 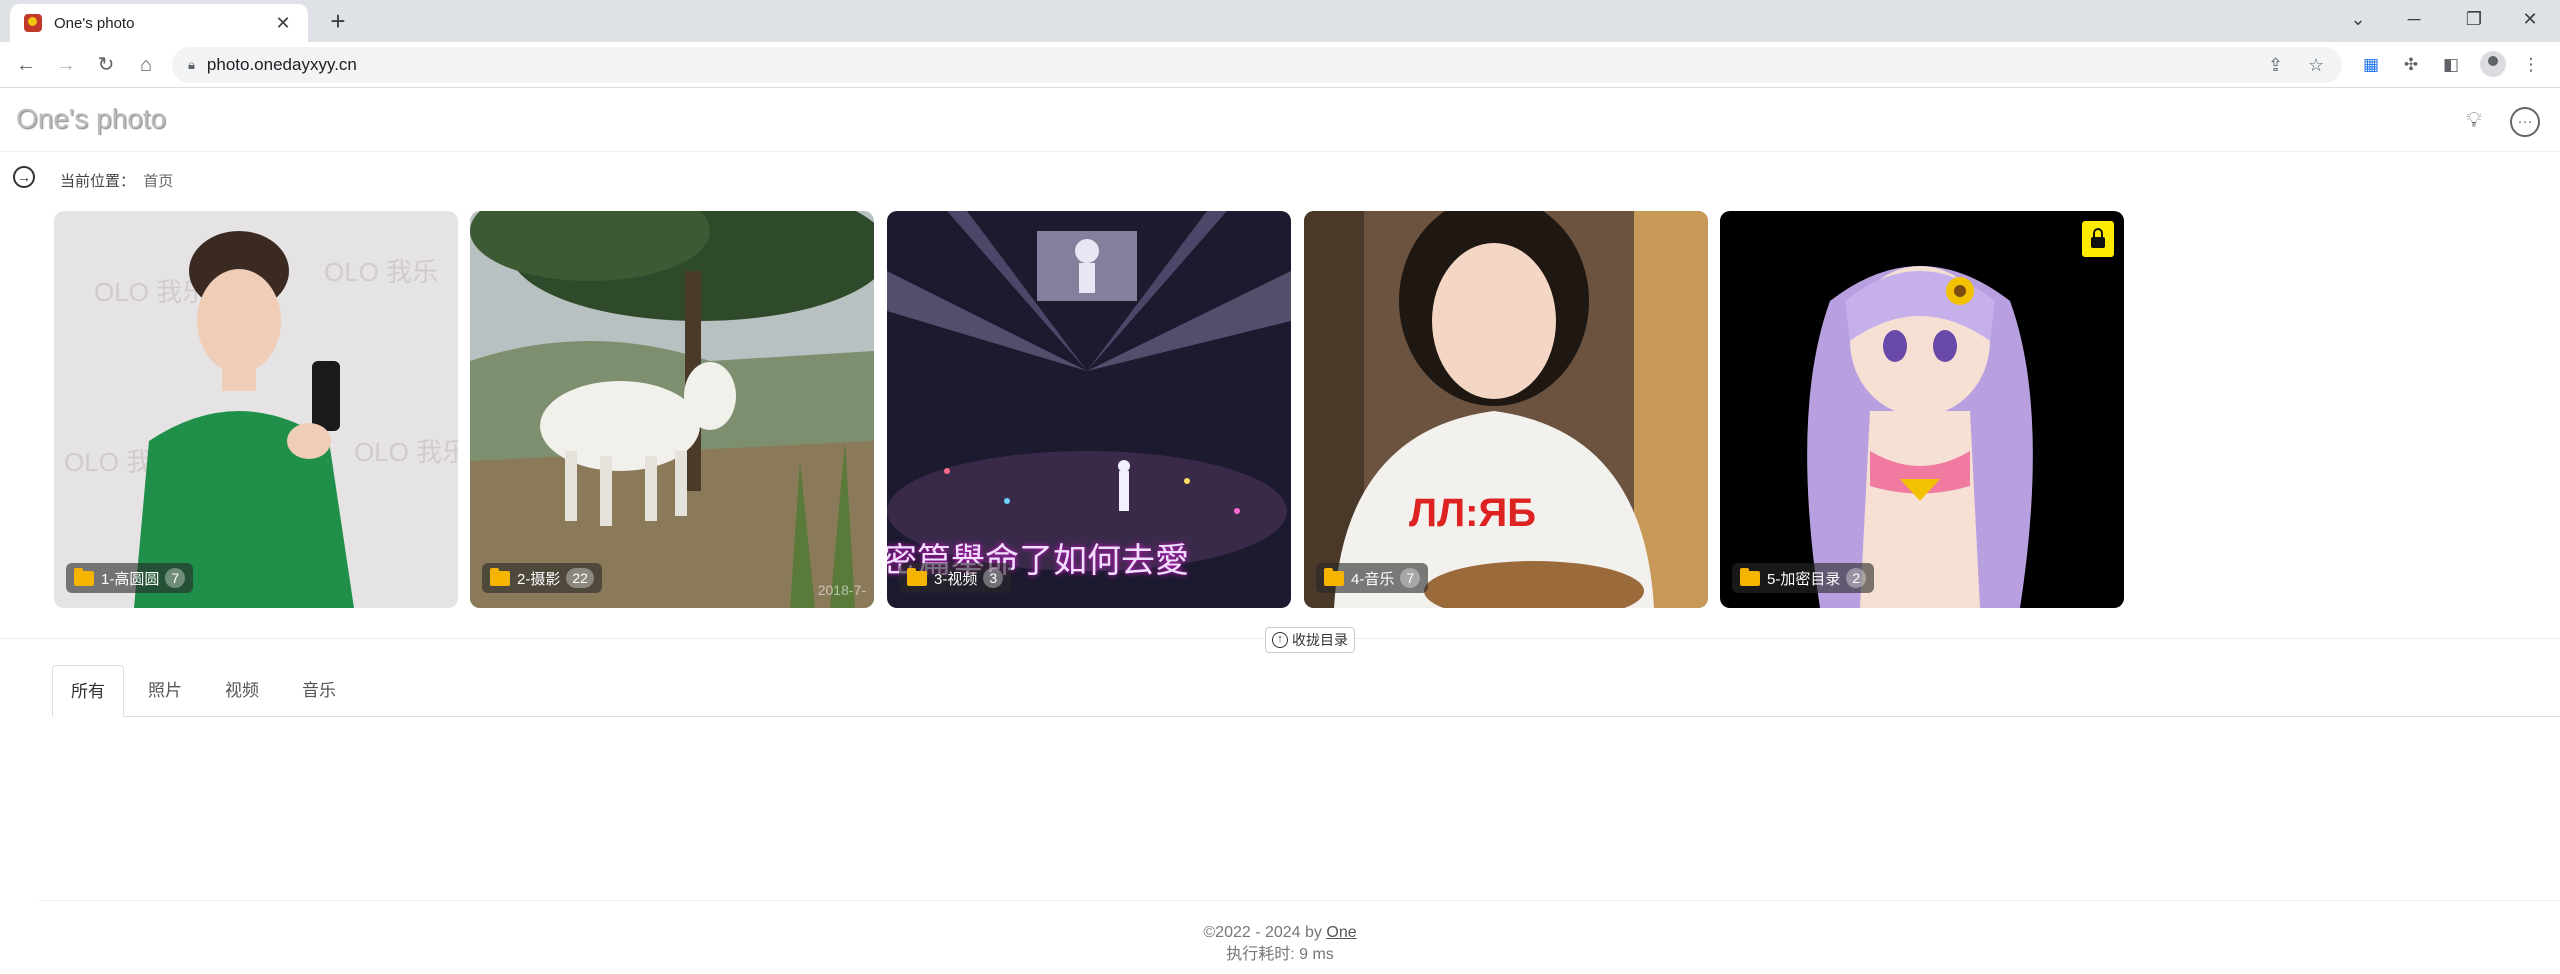 What do you see at coordinates (1306, 691) in the screenshot?
I see `media-filter-tabs: 所有 照片 视频 音乐` at bounding box center [1306, 691].